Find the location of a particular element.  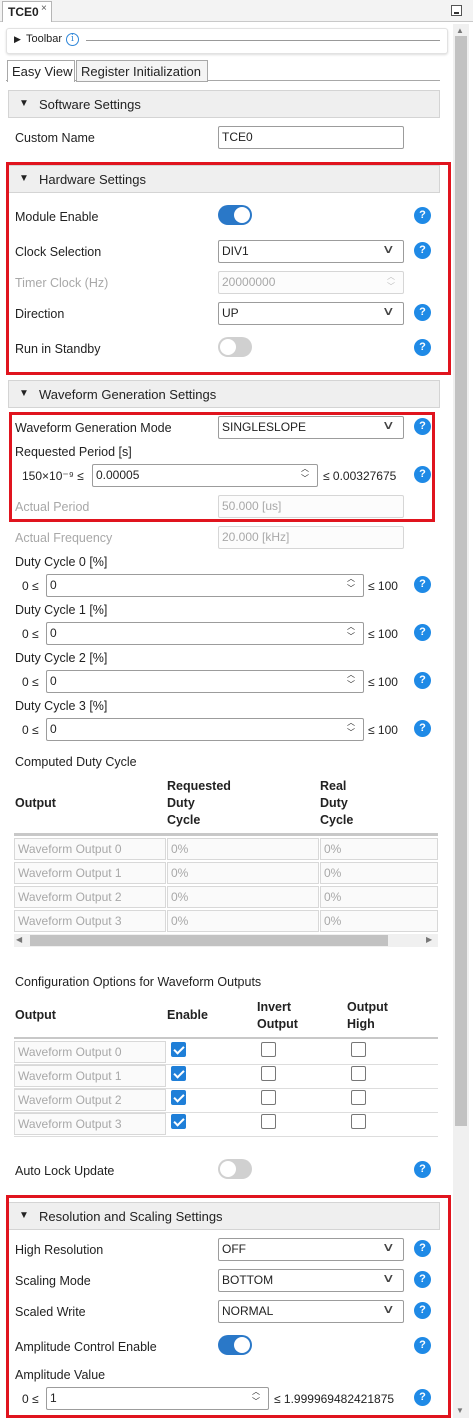

close-icon: × is located at coordinates (44, 8).